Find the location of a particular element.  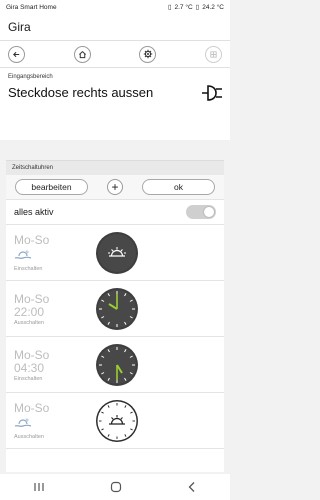

grid-icon is located at coordinates (213, 54).